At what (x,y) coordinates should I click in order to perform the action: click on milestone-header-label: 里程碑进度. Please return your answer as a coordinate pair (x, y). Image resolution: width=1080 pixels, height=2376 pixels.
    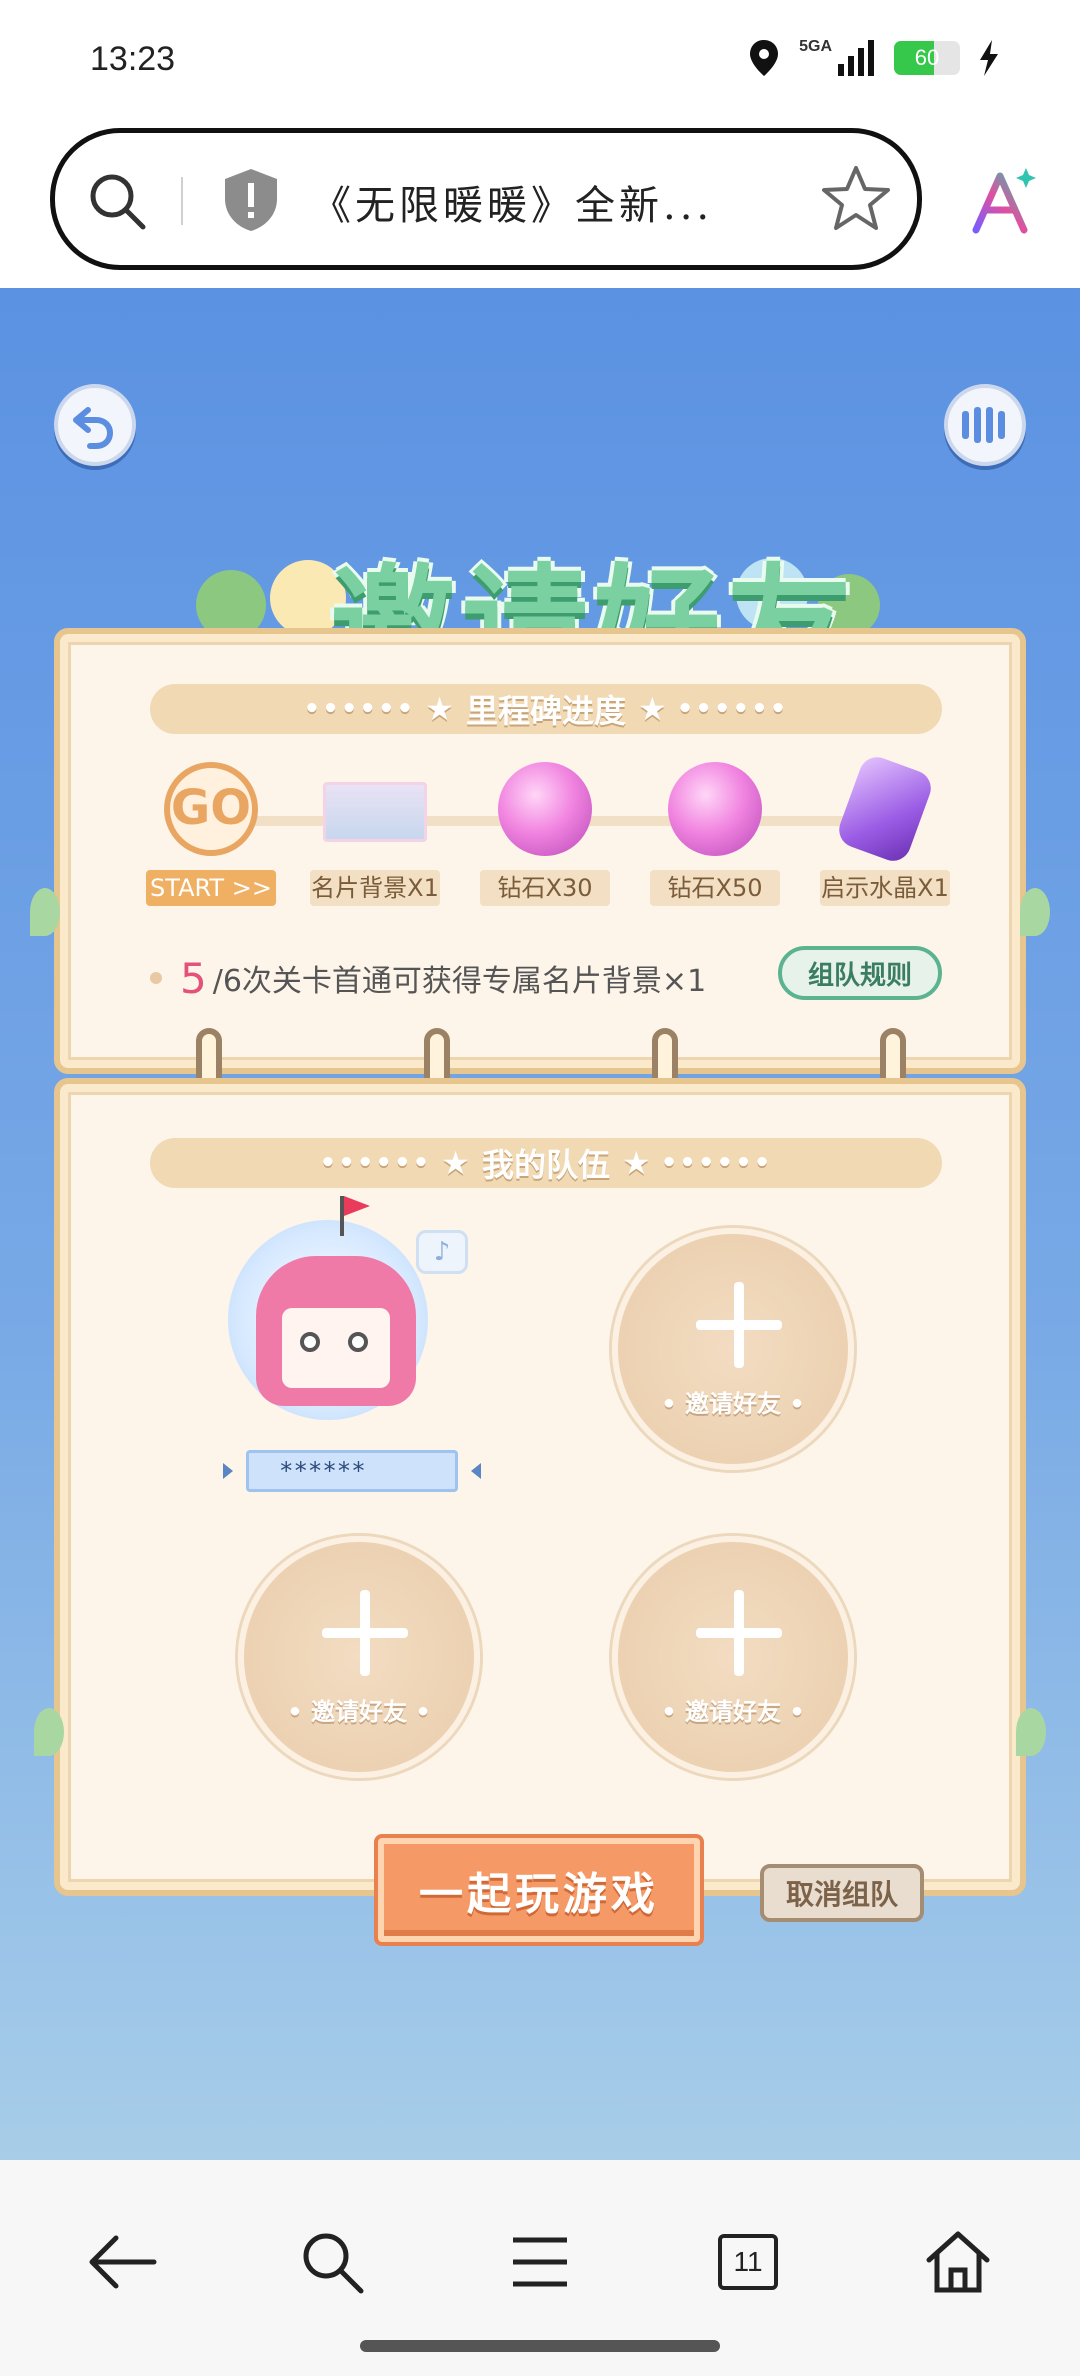
    Looking at the image, I should click on (545, 711).